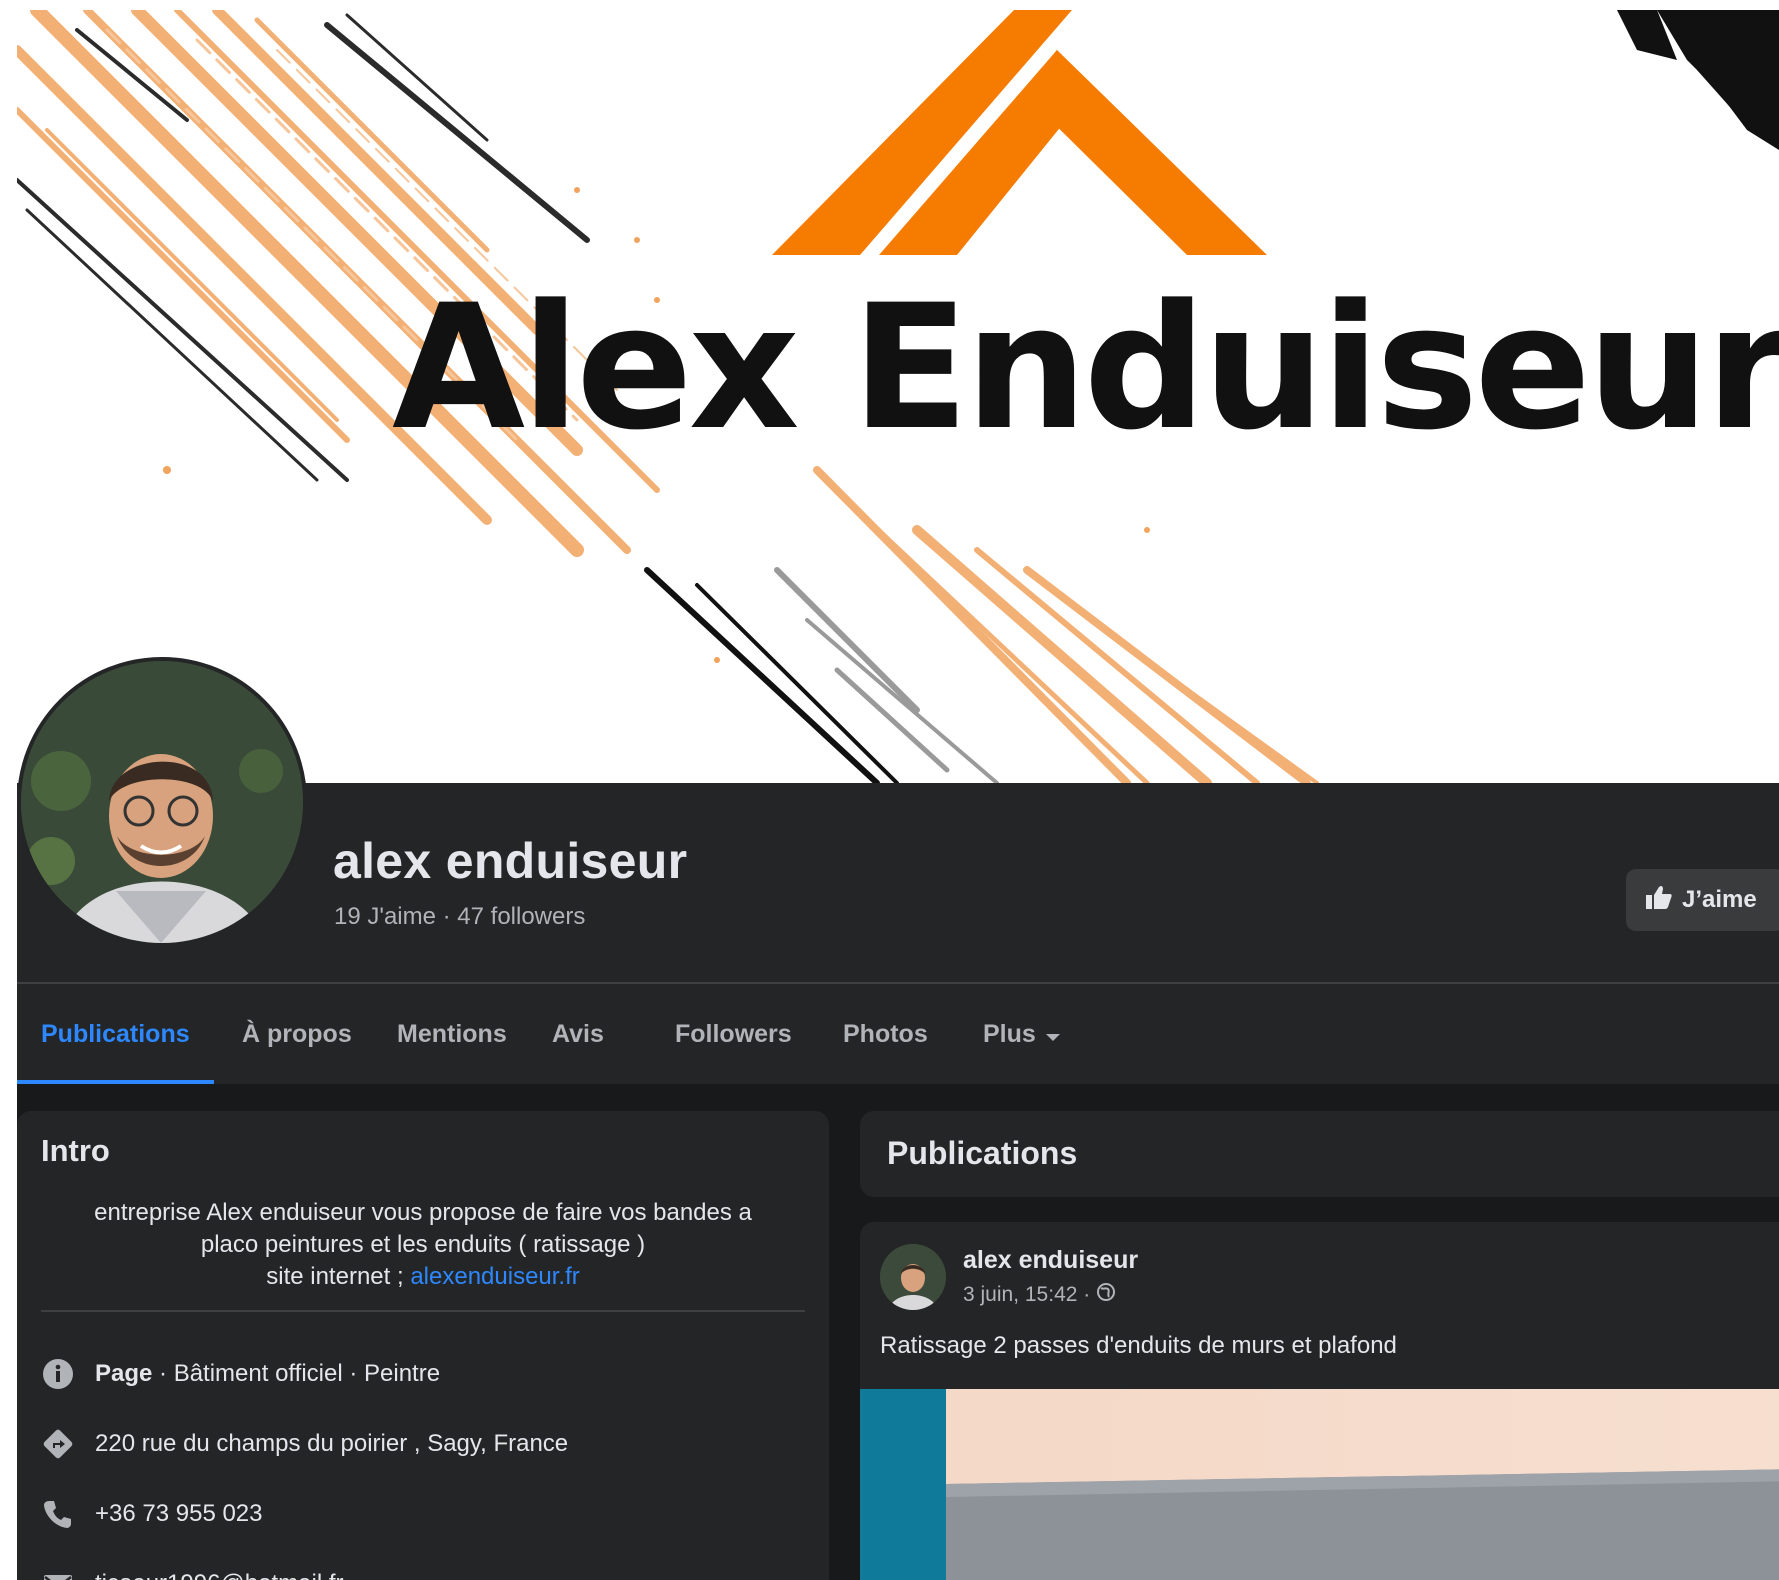  I want to click on tab-avis: Avis, so click(578, 1034).